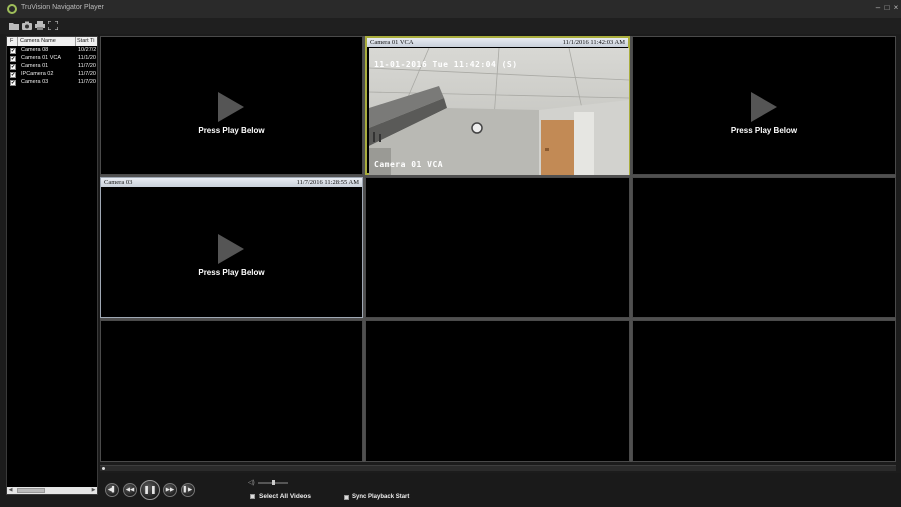 Image resolution: width=901 pixels, height=507 pixels. Describe the element at coordinates (52, 490) in the screenshot. I see `horizontal-scrollbar: ◀ ▶` at that location.